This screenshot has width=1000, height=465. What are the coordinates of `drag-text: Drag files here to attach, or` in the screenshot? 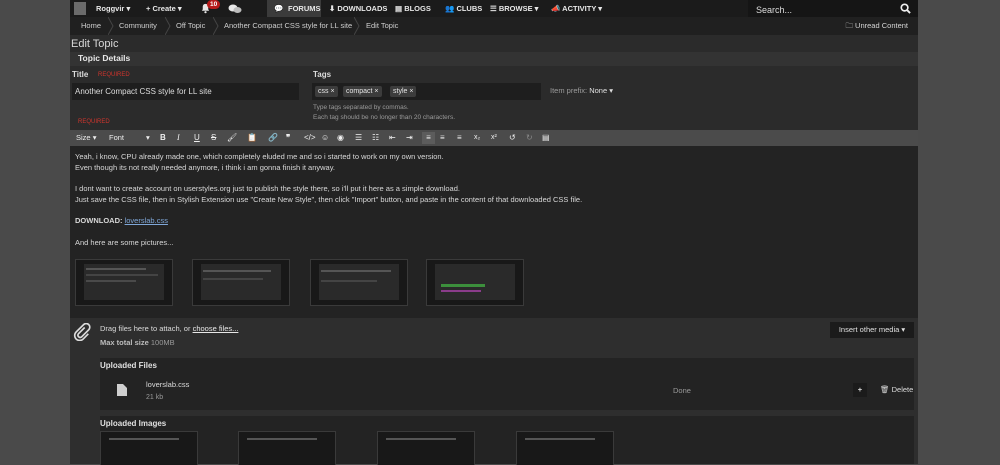 It's located at (145, 328).